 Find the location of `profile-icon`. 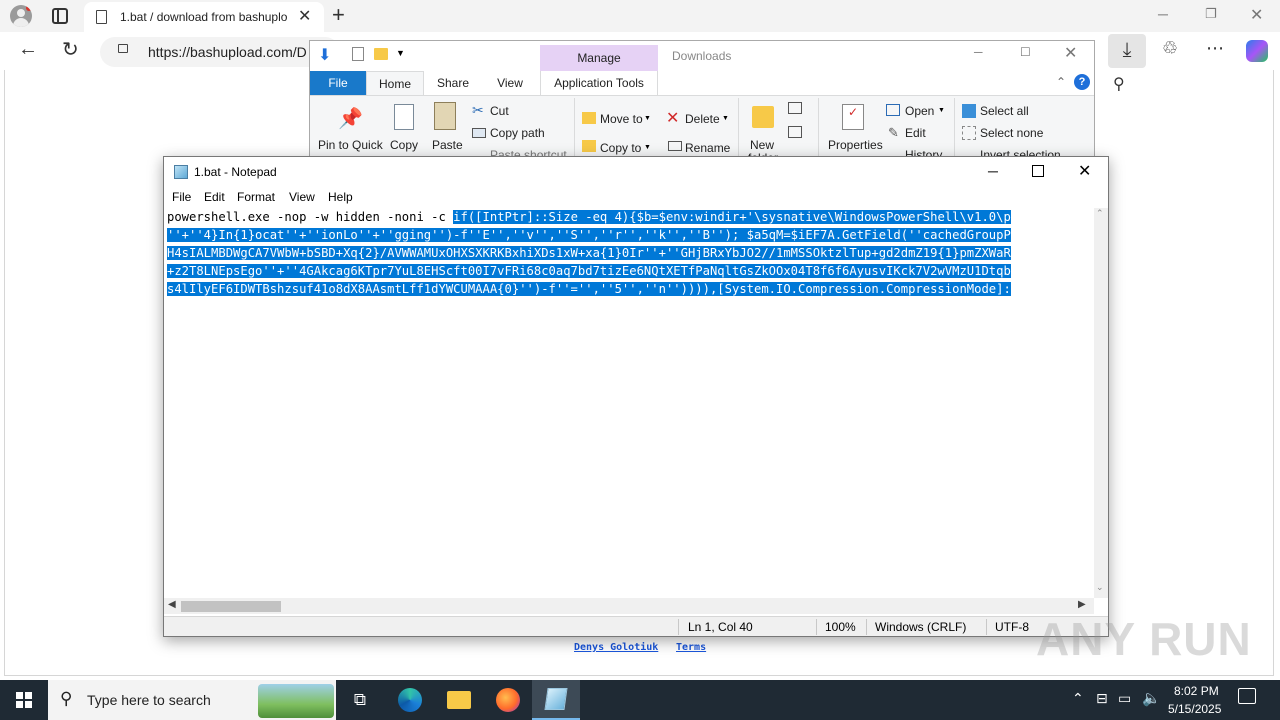

profile-icon is located at coordinates (21, 16).